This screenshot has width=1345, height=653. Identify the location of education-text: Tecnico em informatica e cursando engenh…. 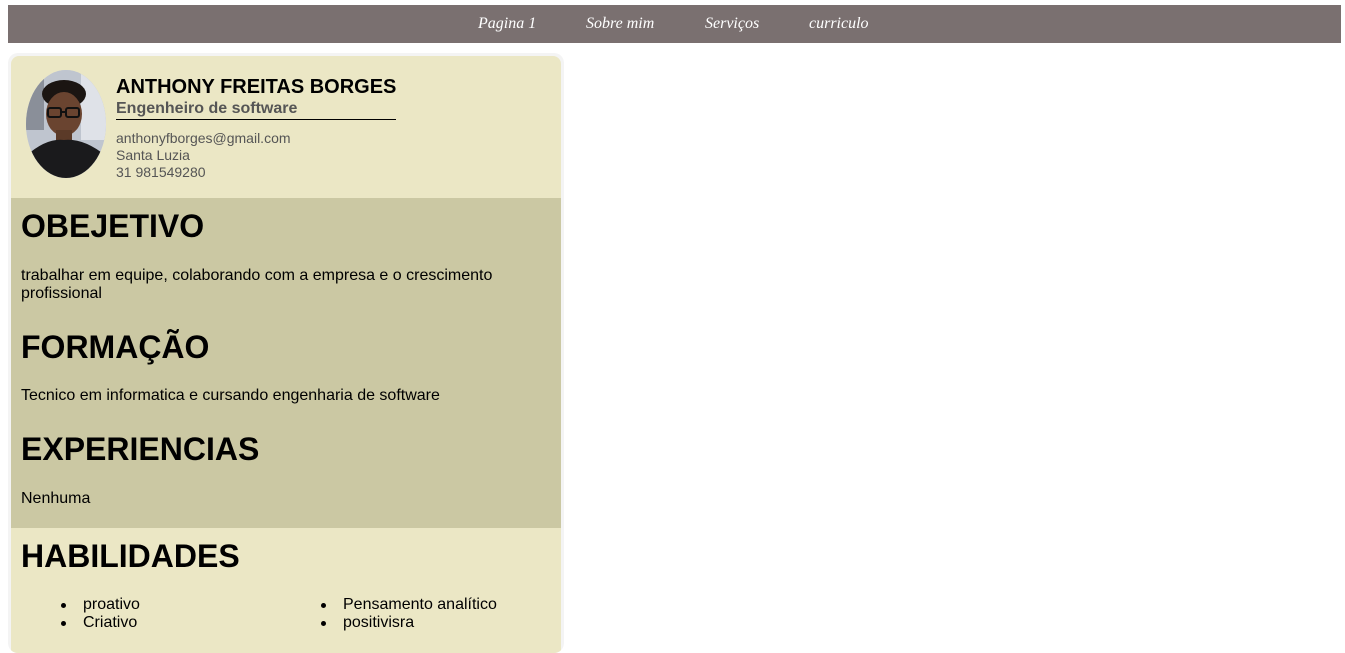
(230, 395).